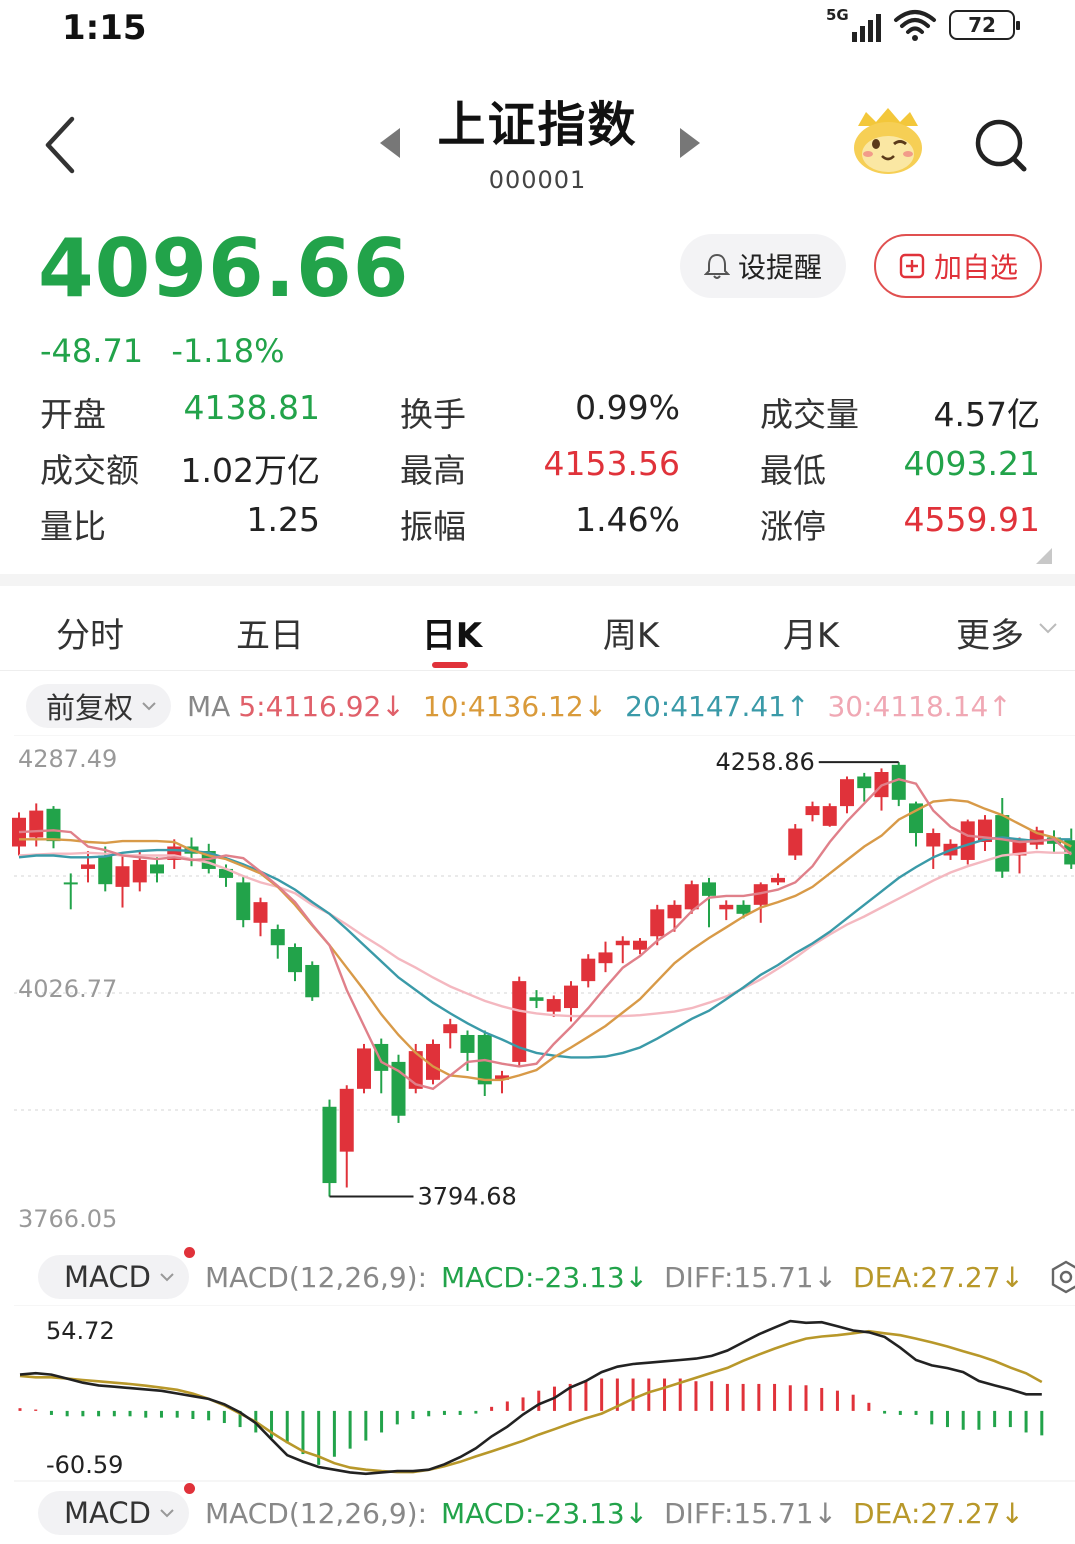  Describe the element at coordinates (450, 665) in the screenshot. I see `tab-underline` at that location.